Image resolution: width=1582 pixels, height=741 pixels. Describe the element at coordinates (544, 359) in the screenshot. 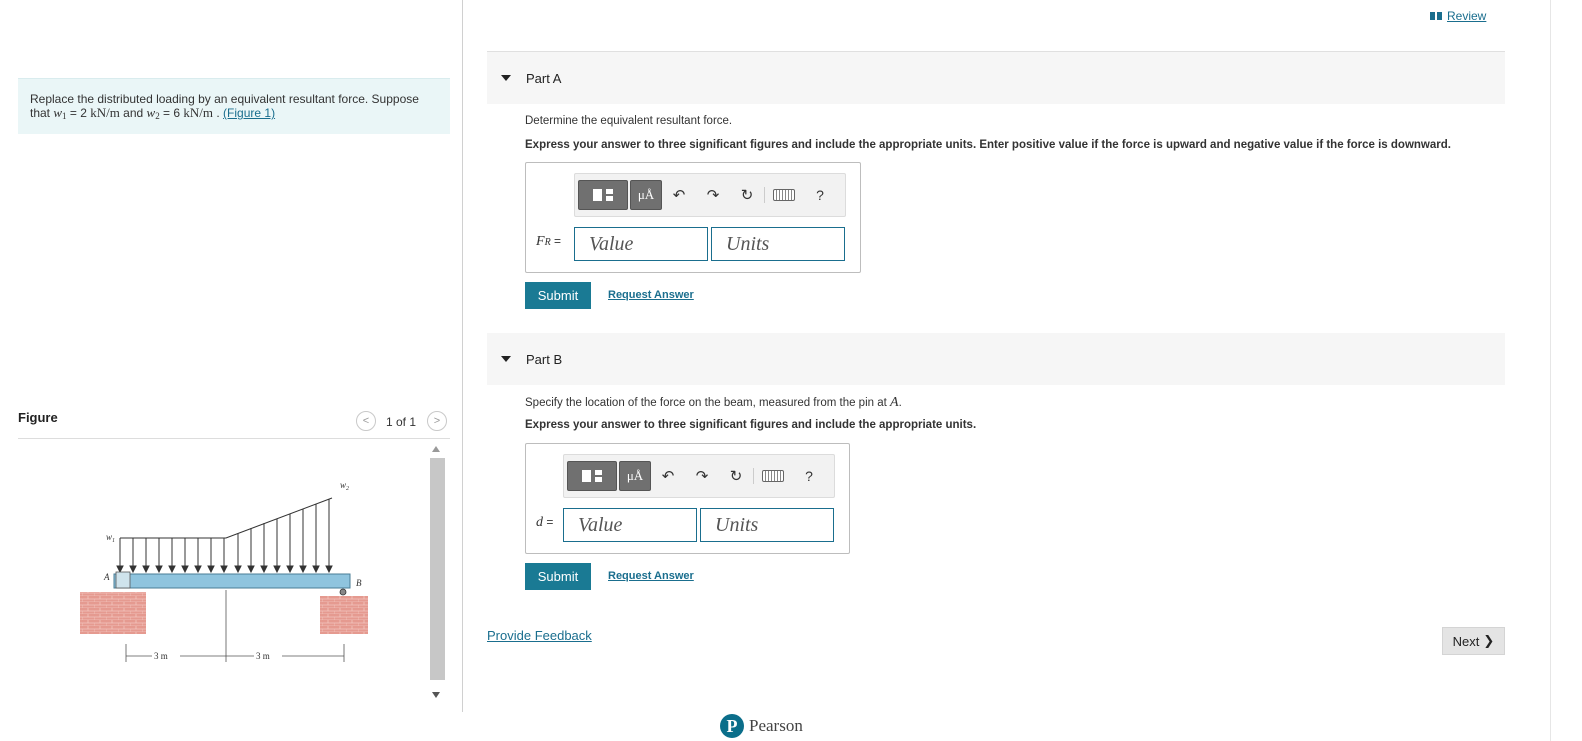

I see `part-b-title: Part B` at that location.